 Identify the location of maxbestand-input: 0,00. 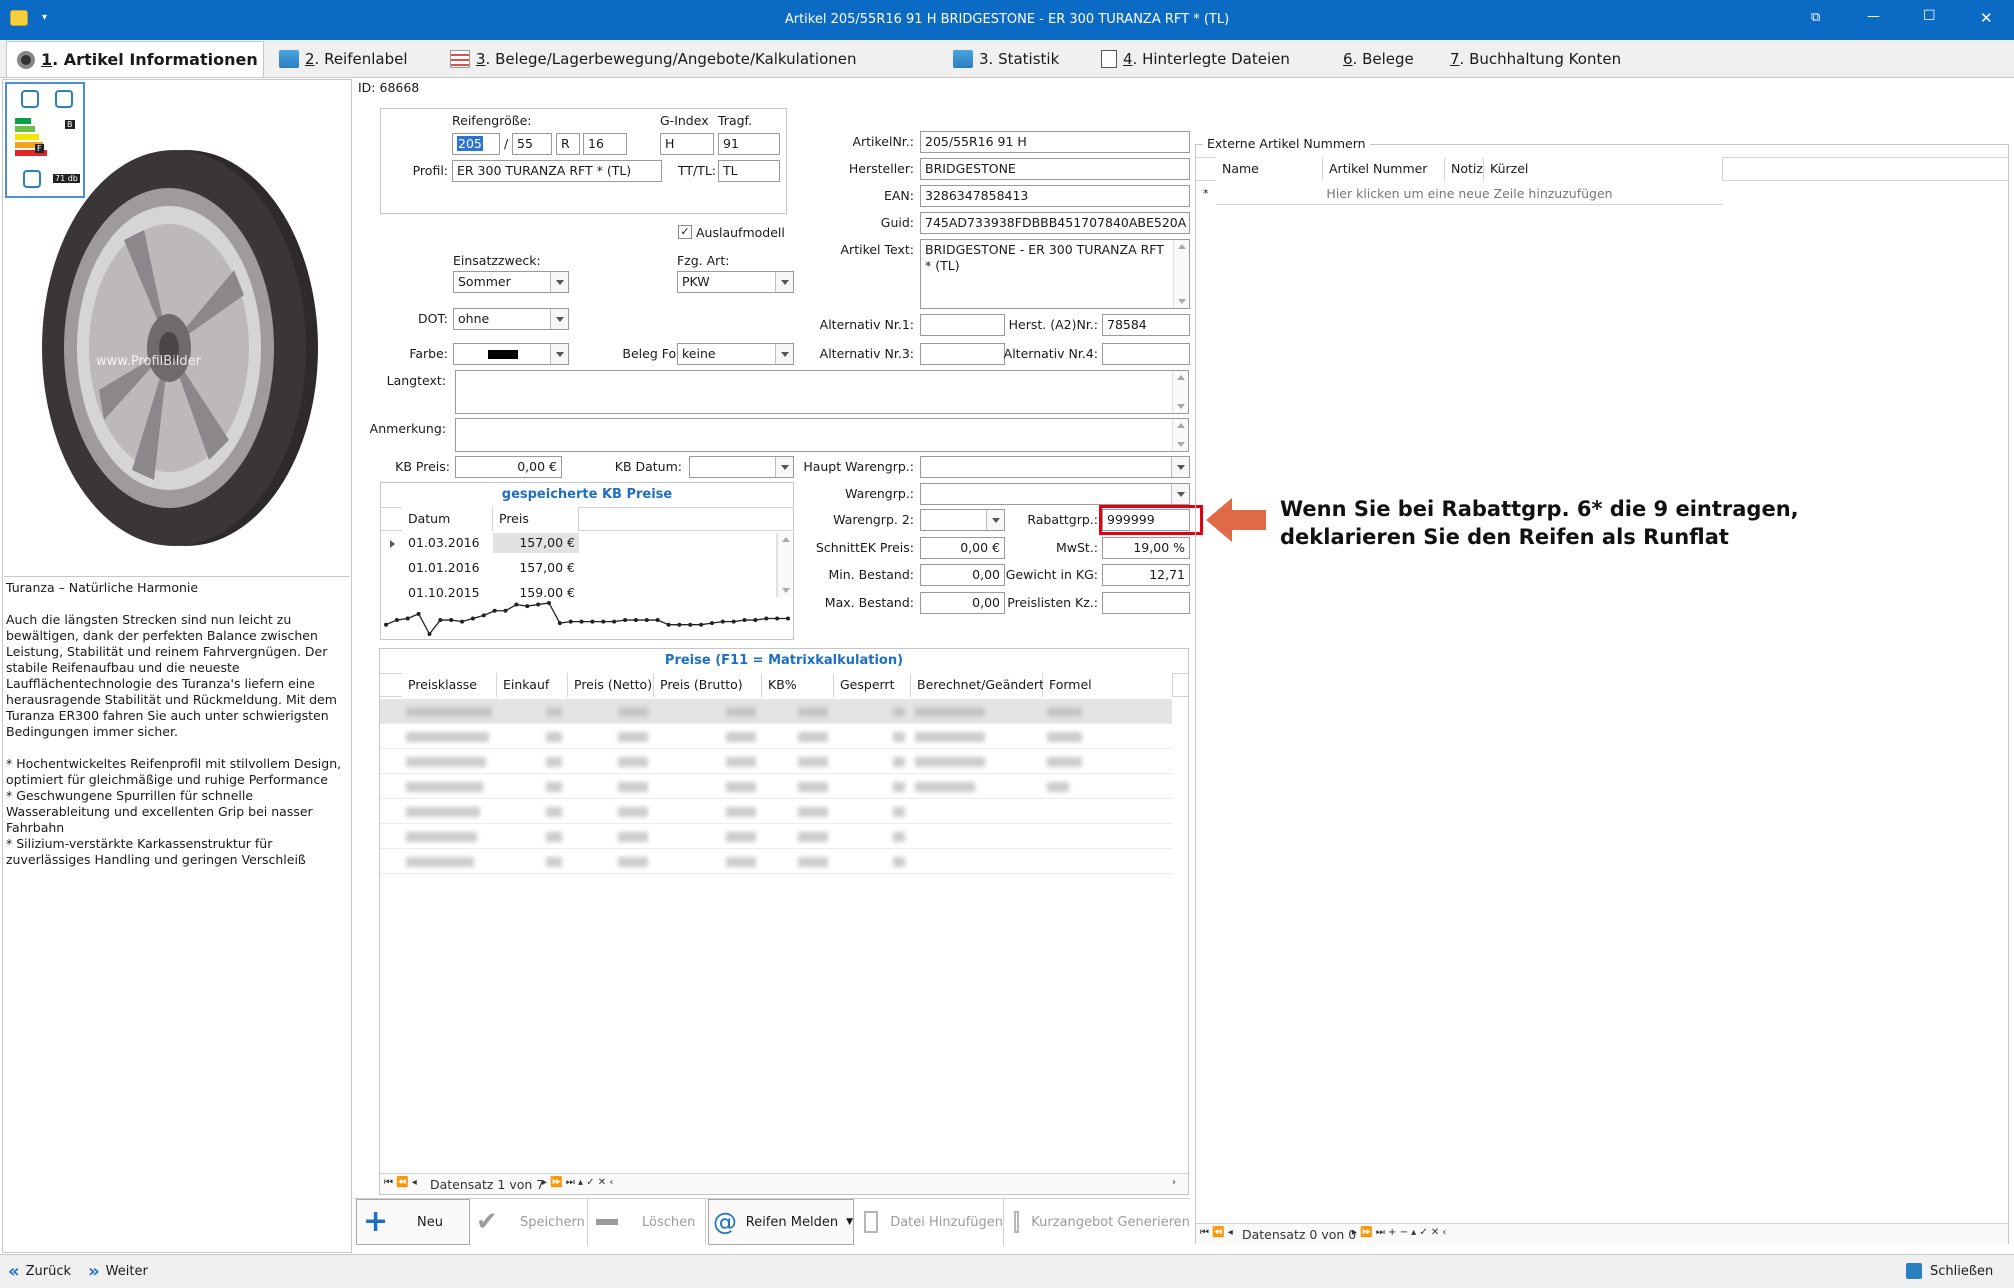
(962, 603).